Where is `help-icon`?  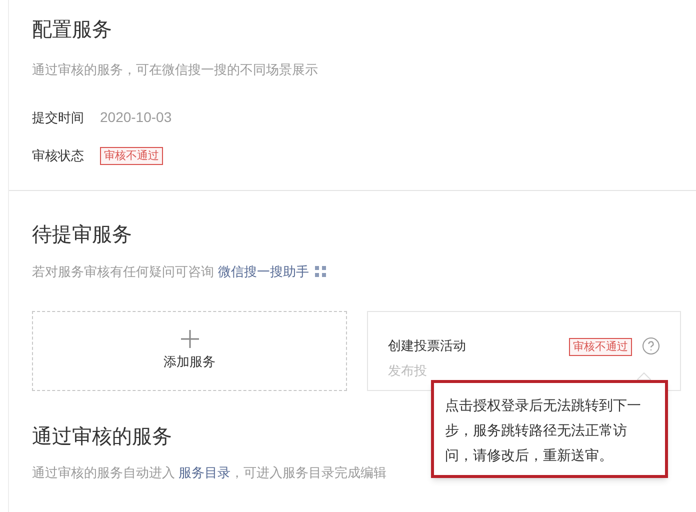
help-icon is located at coordinates (651, 346).